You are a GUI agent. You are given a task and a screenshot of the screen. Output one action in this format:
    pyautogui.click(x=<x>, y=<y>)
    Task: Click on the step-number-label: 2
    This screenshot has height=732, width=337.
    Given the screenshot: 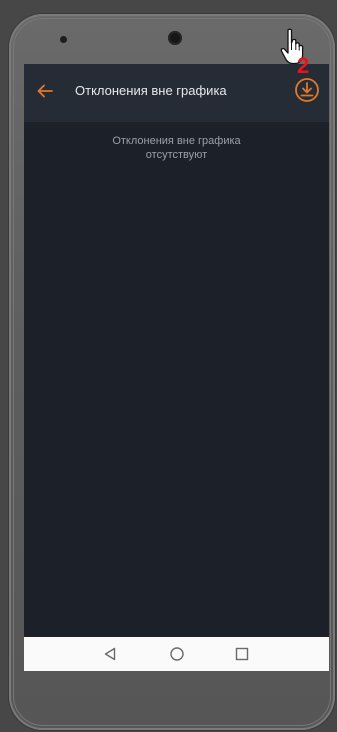 What is the action you would take?
    pyautogui.click(x=303, y=65)
    